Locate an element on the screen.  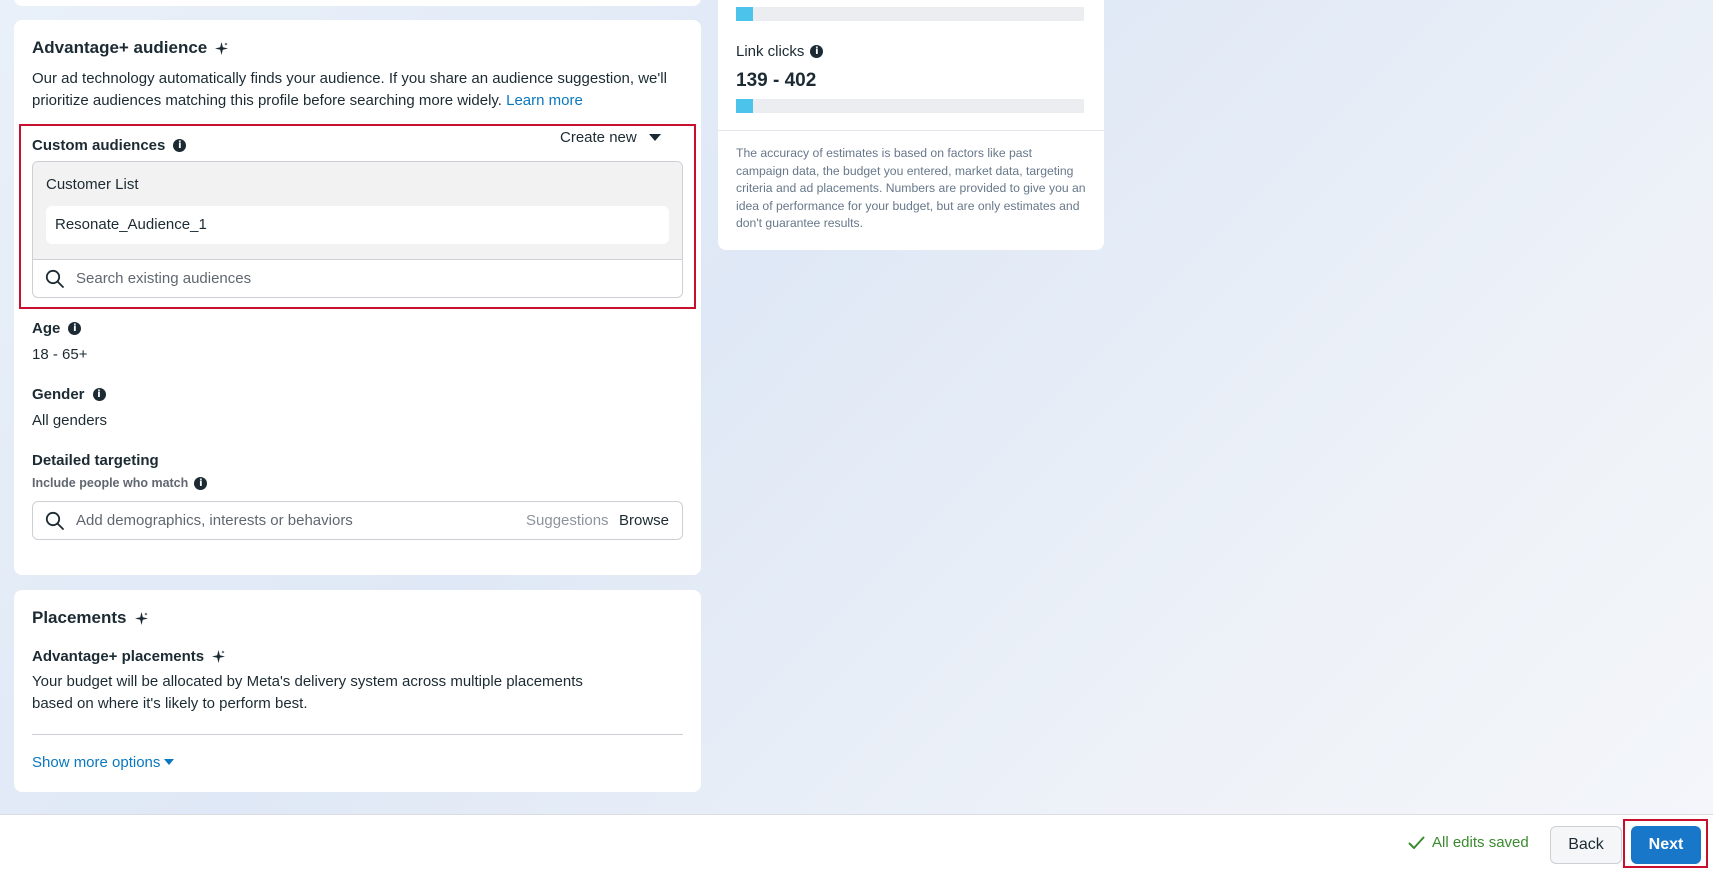
saved-status-label: All edits saved is located at coordinates (1480, 842).